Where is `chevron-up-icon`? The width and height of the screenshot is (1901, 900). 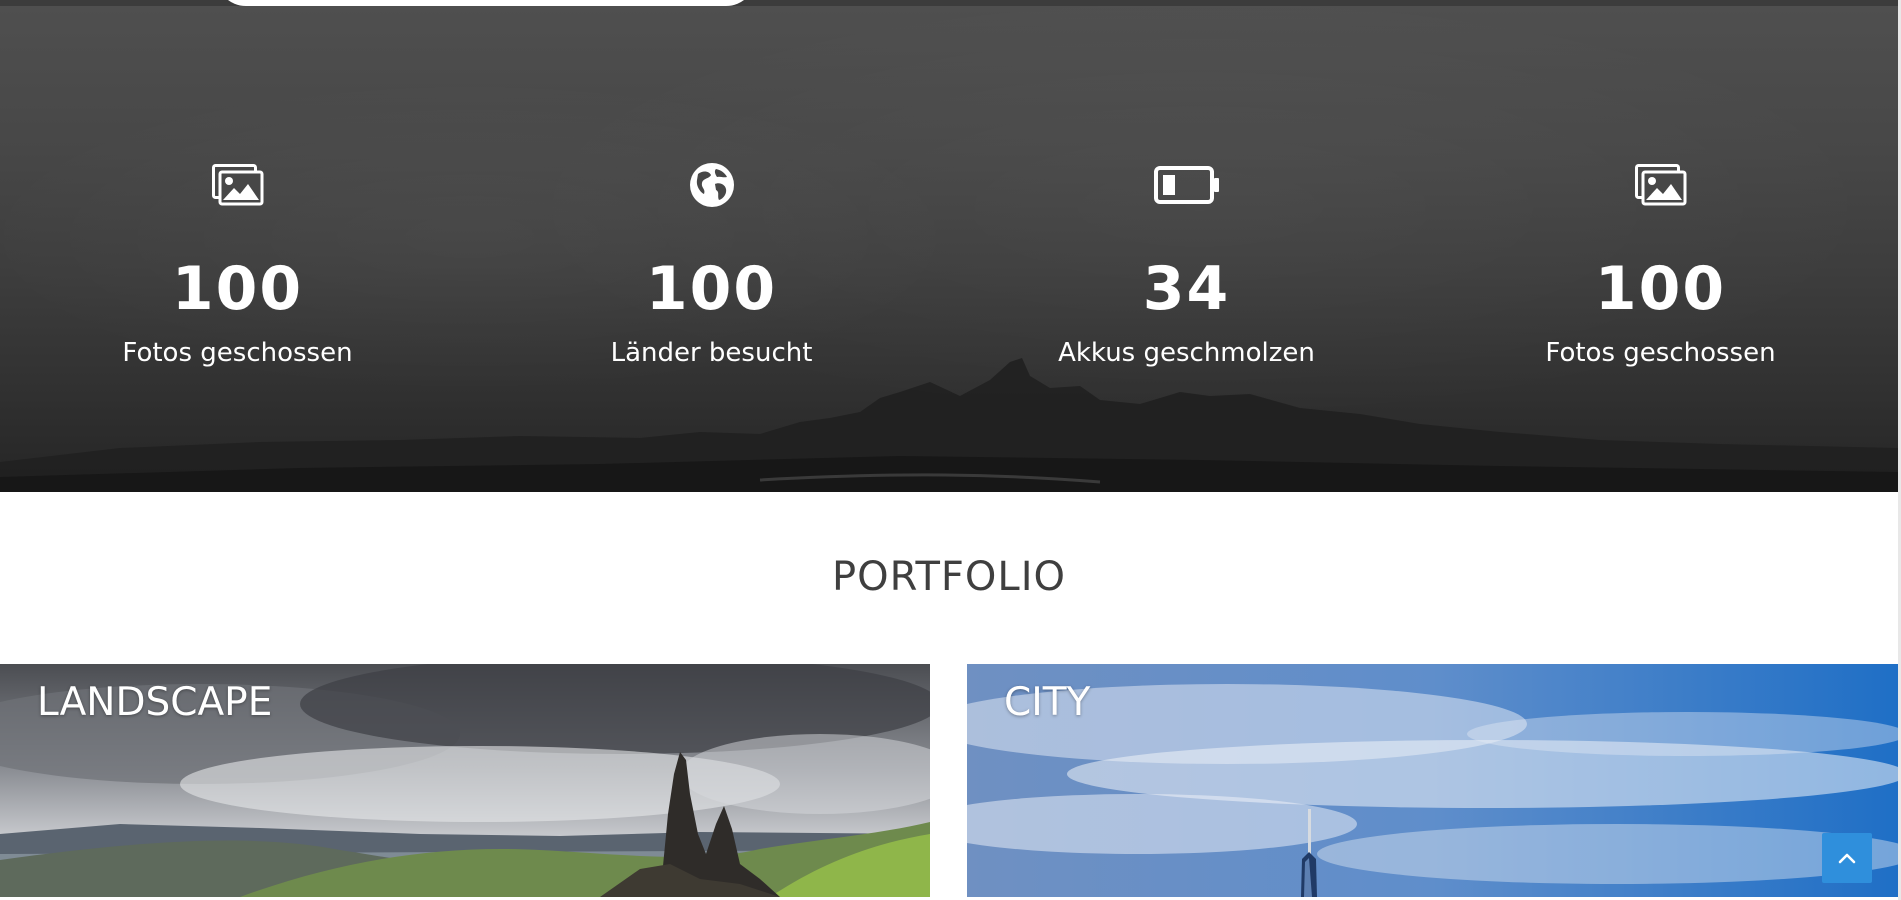
chevron-up-icon is located at coordinates (1847, 858).